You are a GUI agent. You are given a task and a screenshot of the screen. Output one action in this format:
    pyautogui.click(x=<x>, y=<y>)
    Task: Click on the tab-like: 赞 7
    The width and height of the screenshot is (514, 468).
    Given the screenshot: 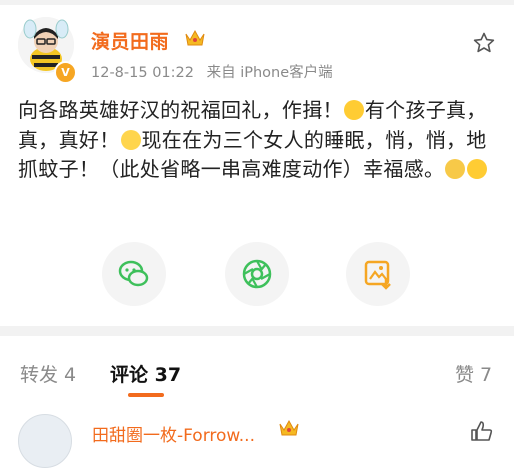 What is the action you would take?
    pyautogui.click(x=473, y=373)
    